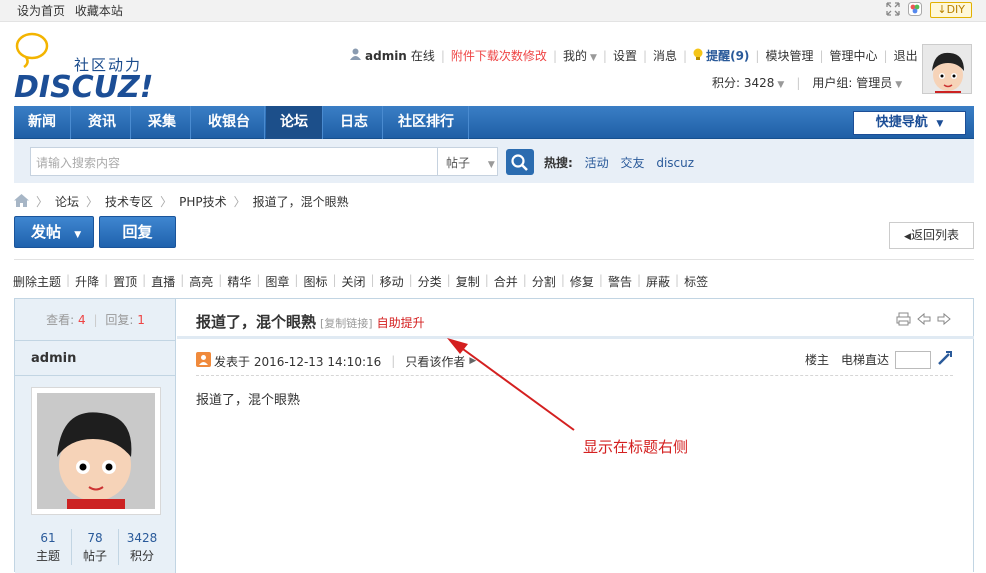 This screenshot has height=573, width=986. I want to click on annotation-arrow, so click(511, 384).